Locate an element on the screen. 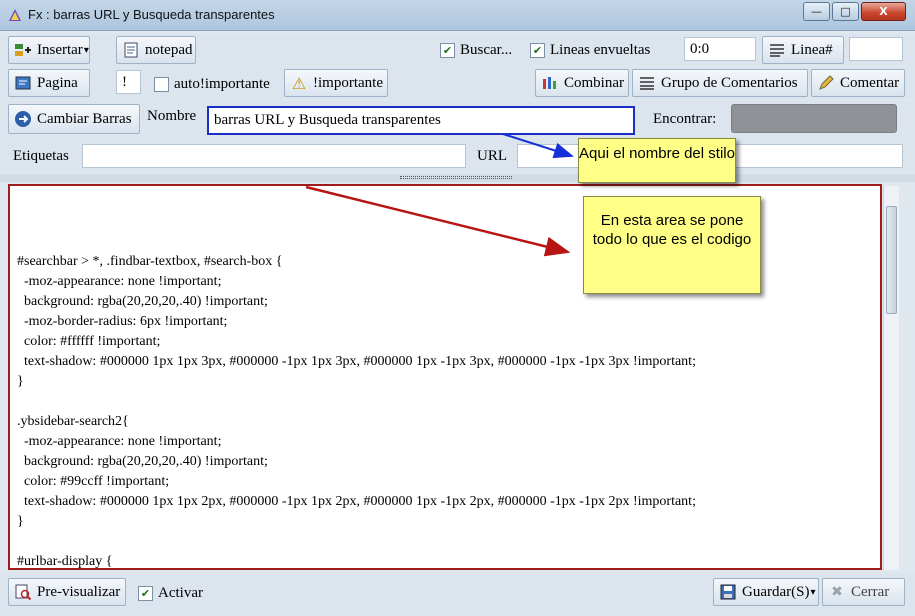 This screenshot has height=616, width=915. annotation-arrows is located at coordinates (439, 195).